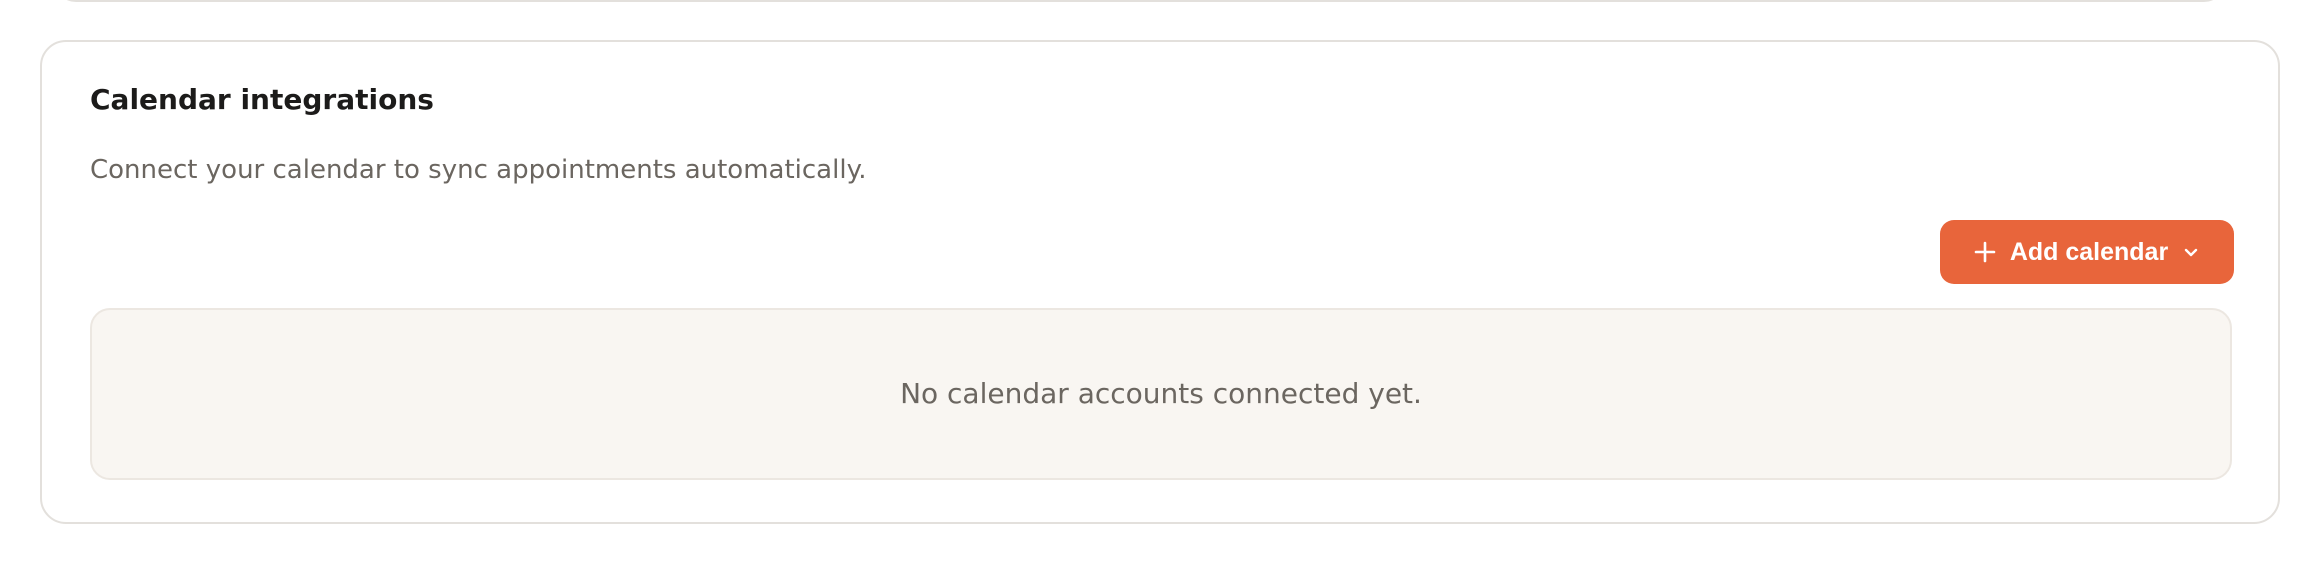  Describe the element at coordinates (1140, 1) in the screenshot. I see `previous-card-edge` at that location.